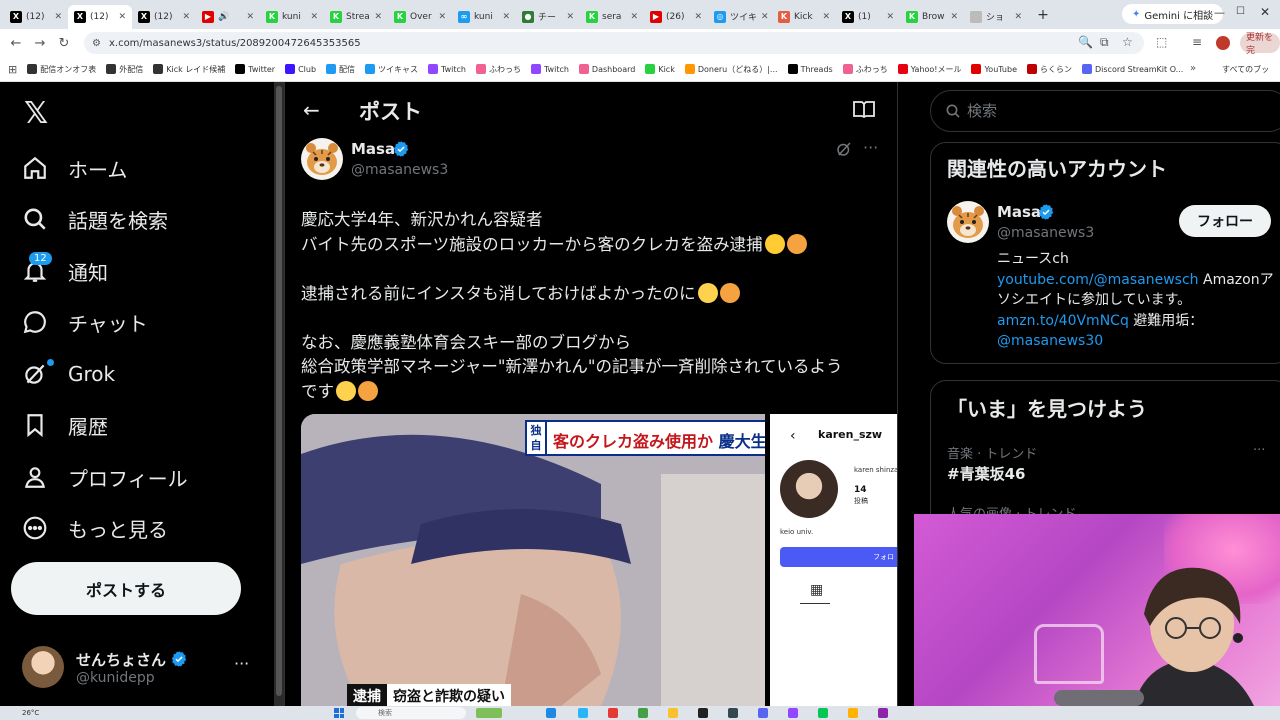  I want to click on related-account-name: Masa, so click(1019, 212).